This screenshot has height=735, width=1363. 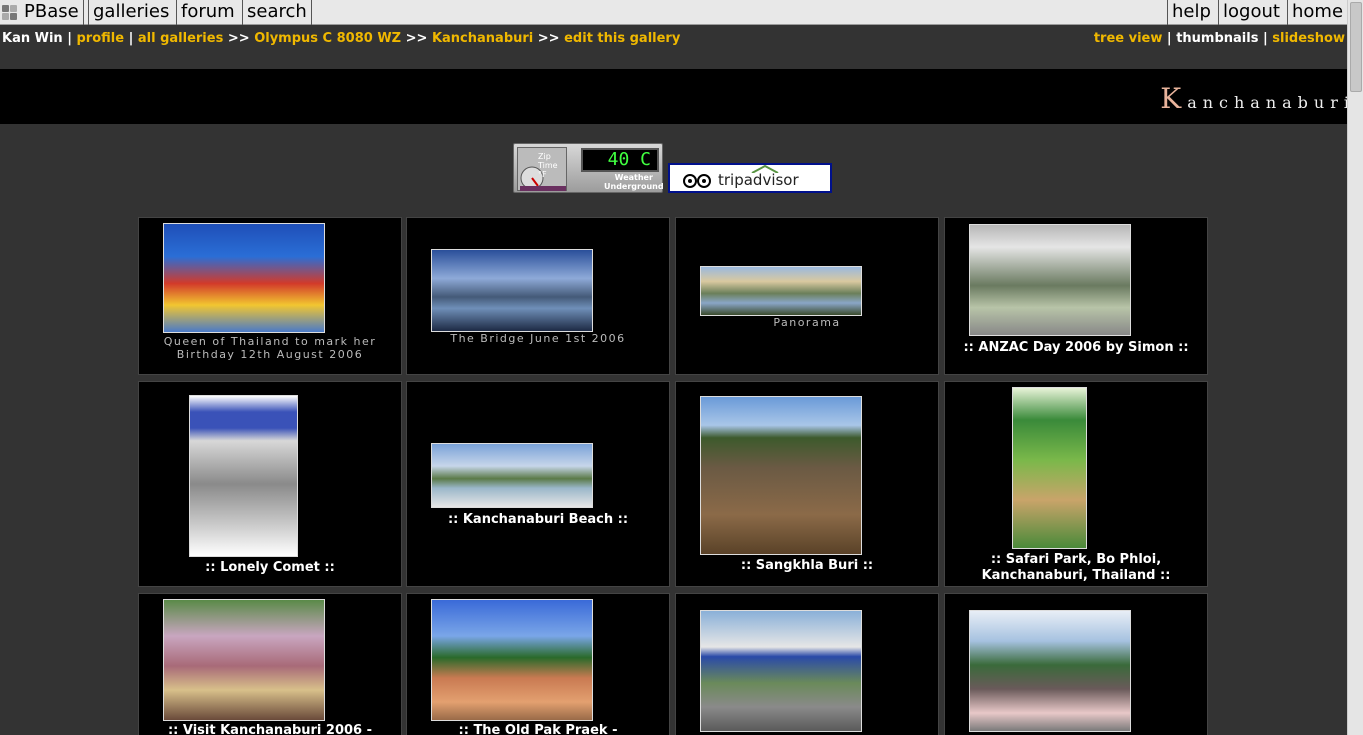 I want to click on gallery-item: :: Visit Kanchanaburi 2006 -, so click(x=270, y=664).